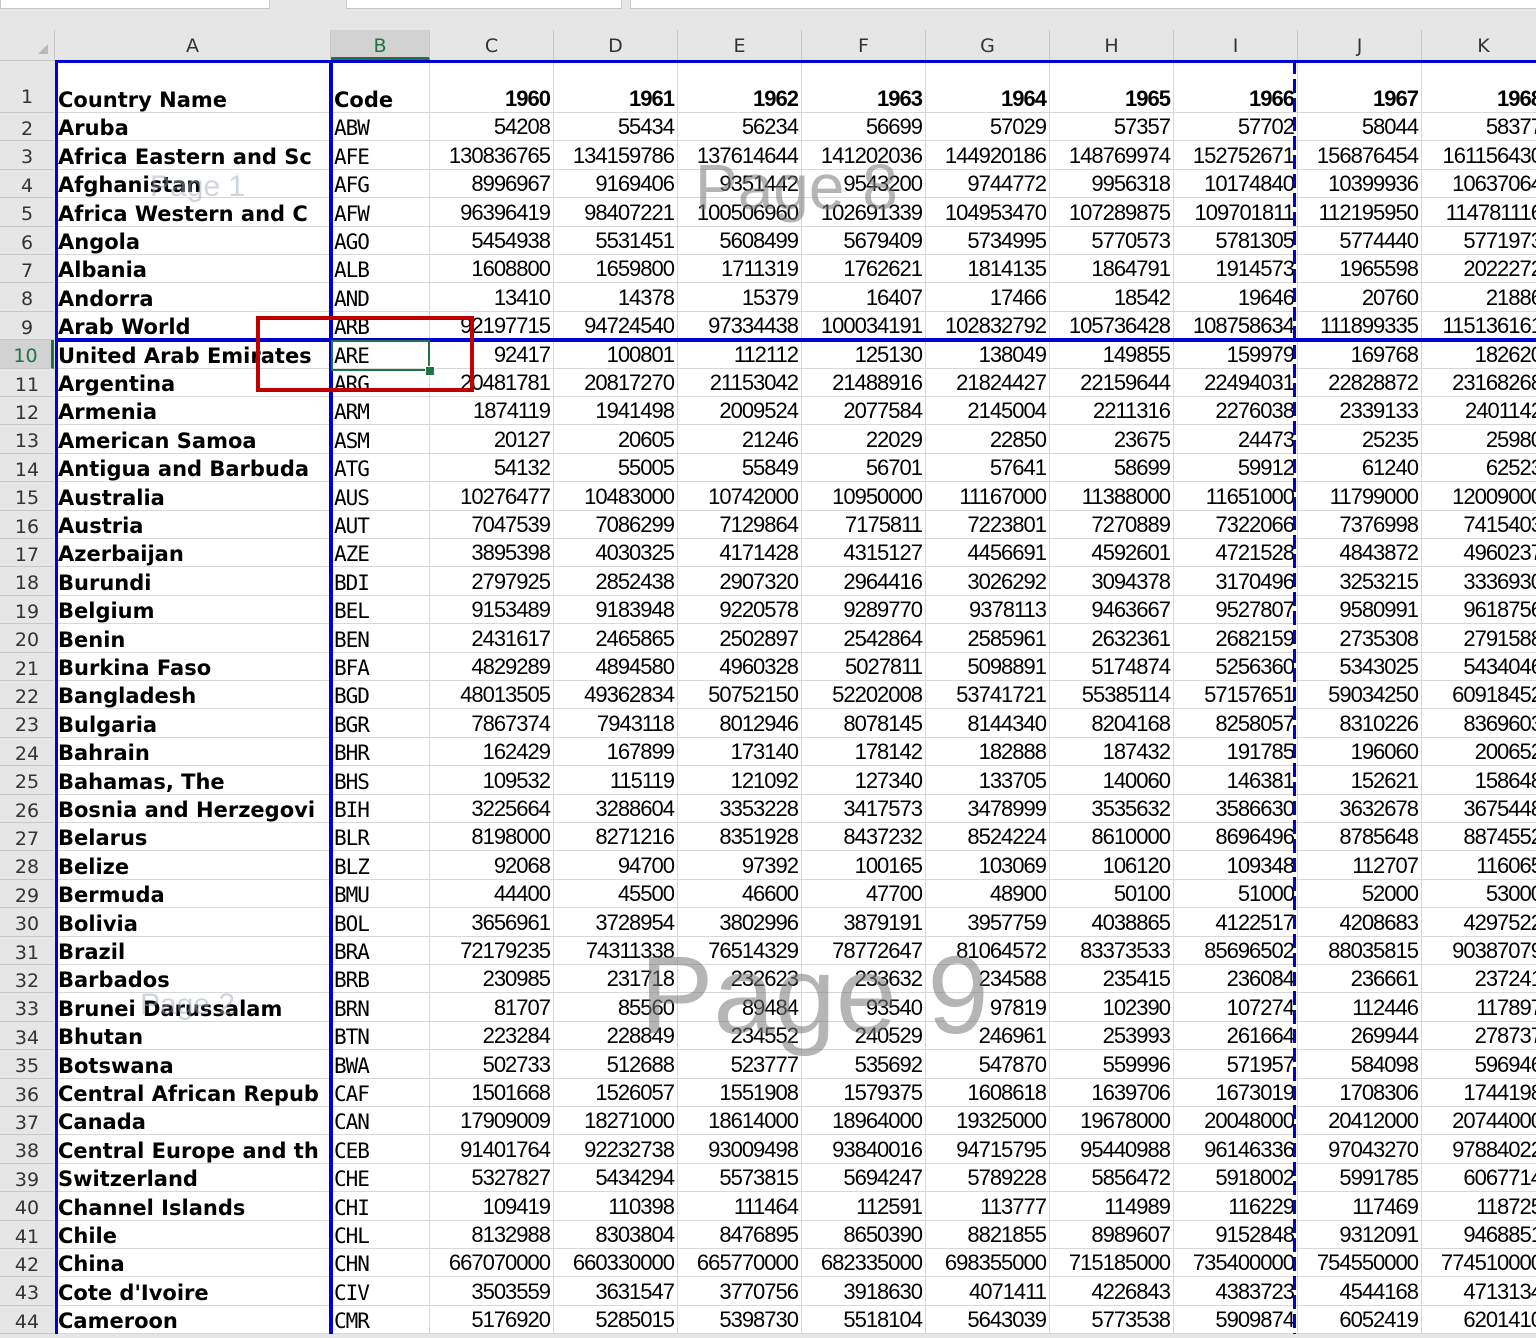  Describe the element at coordinates (864, 695) in the screenshot. I see `cell-f22: 52202008` at that location.